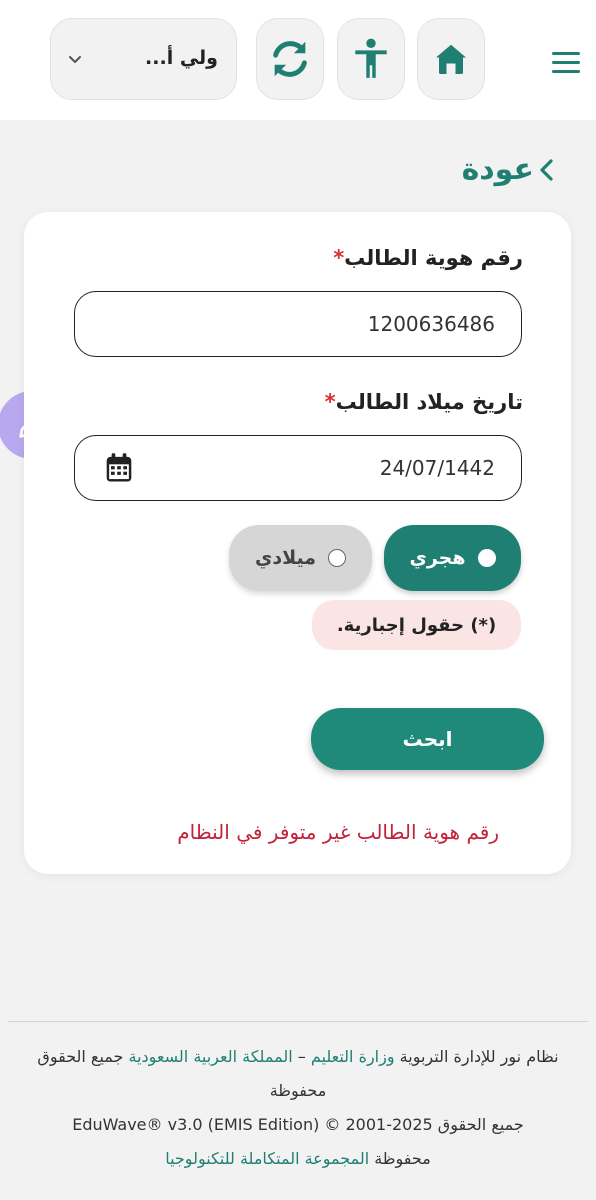  Describe the element at coordinates (75, 59) in the screenshot. I see `chevron-down-icon` at that location.